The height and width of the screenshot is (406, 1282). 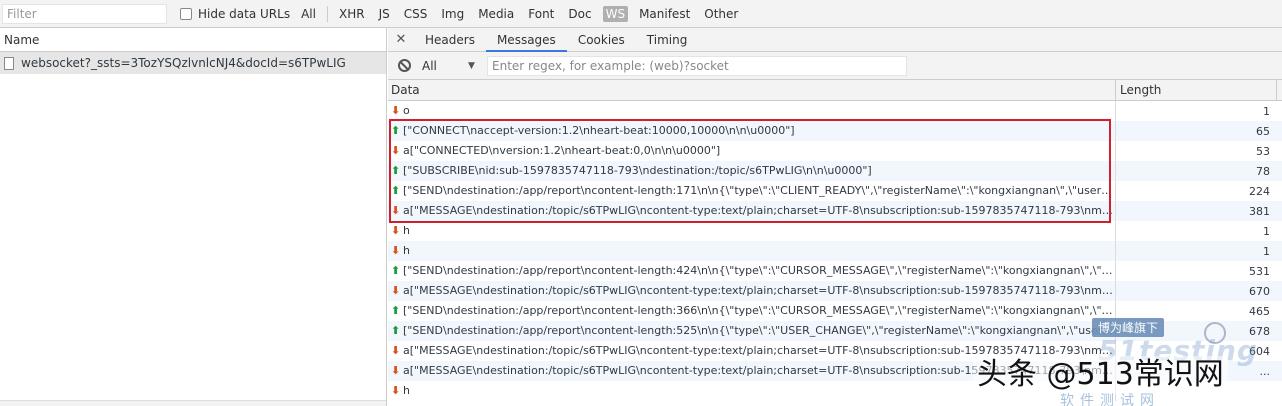 What do you see at coordinates (1215, 333) in the screenshot?
I see `watermark-circle-icon` at bounding box center [1215, 333].